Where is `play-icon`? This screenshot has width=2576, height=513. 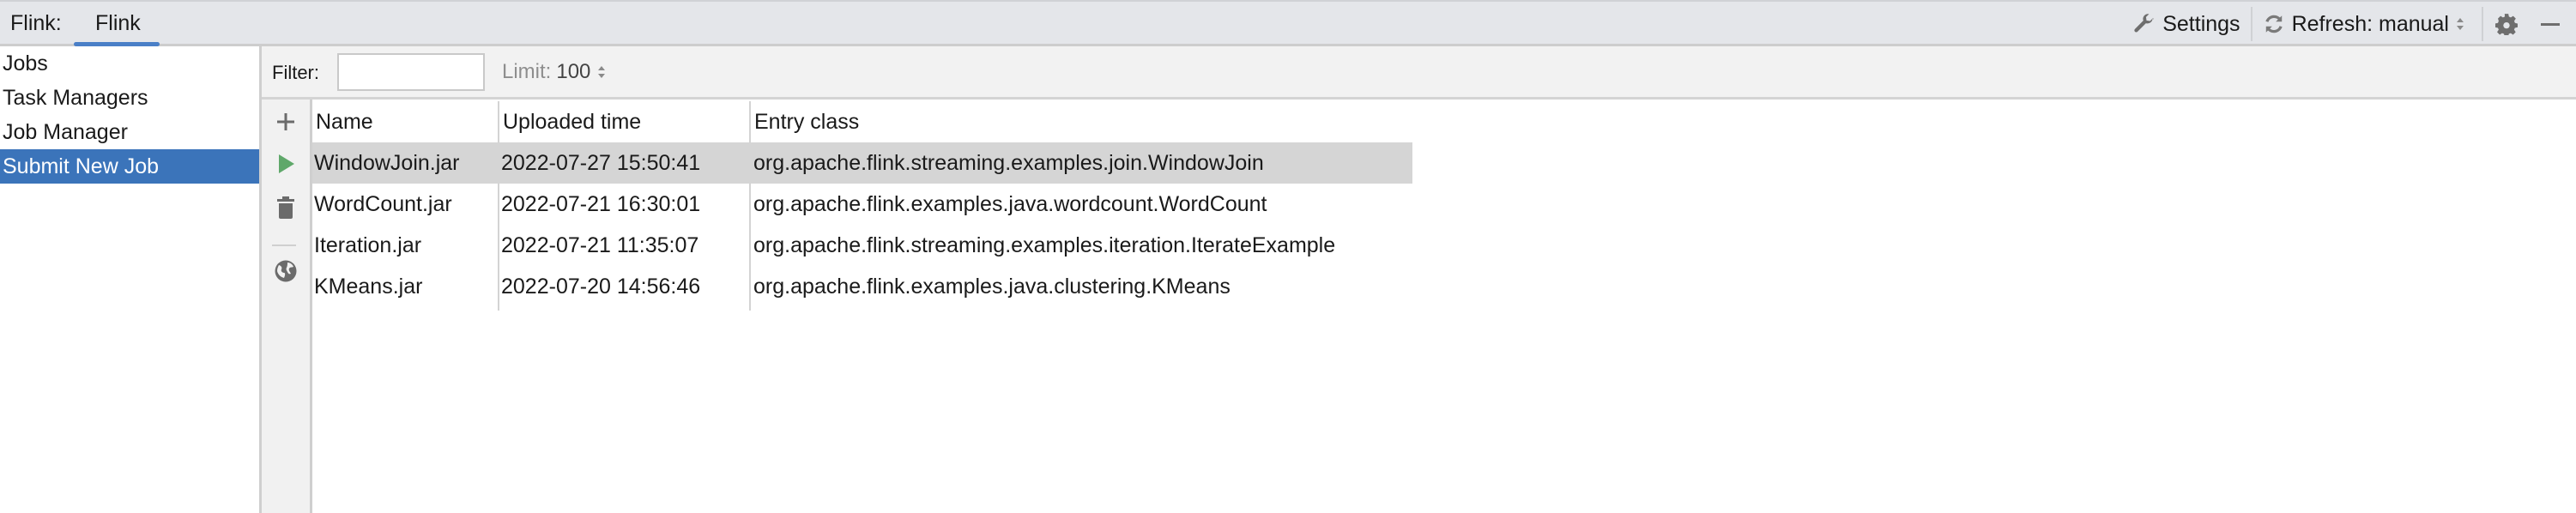
play-icon is located at coordinates (286, 163).